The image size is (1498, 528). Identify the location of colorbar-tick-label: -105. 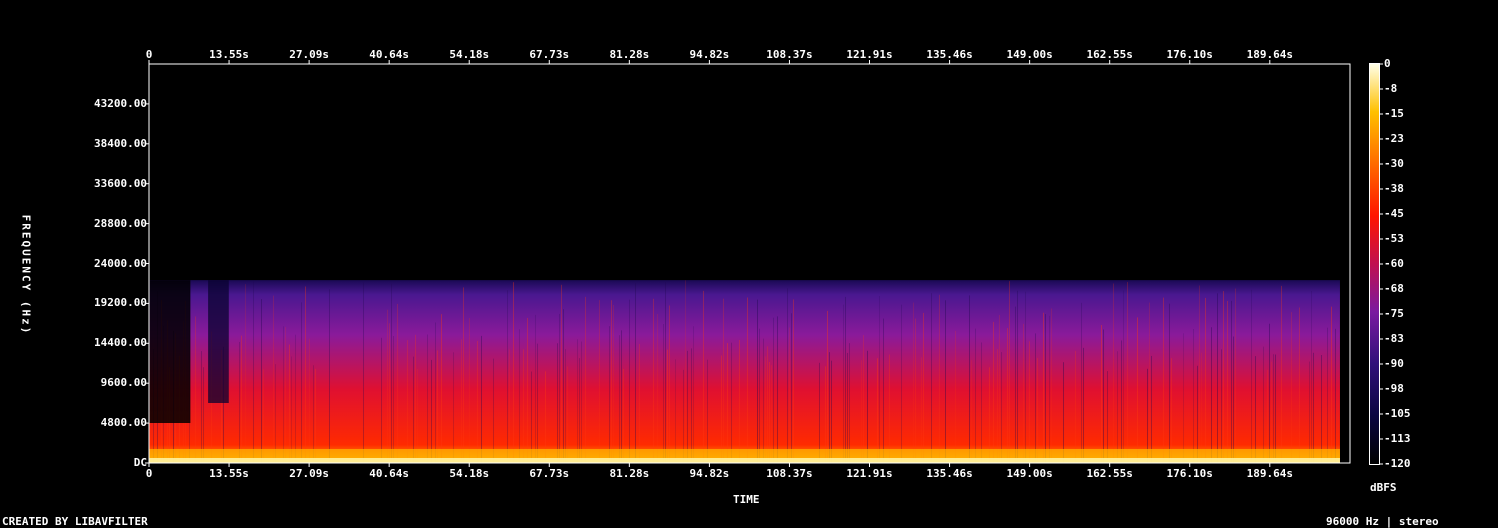
(1397, 413).